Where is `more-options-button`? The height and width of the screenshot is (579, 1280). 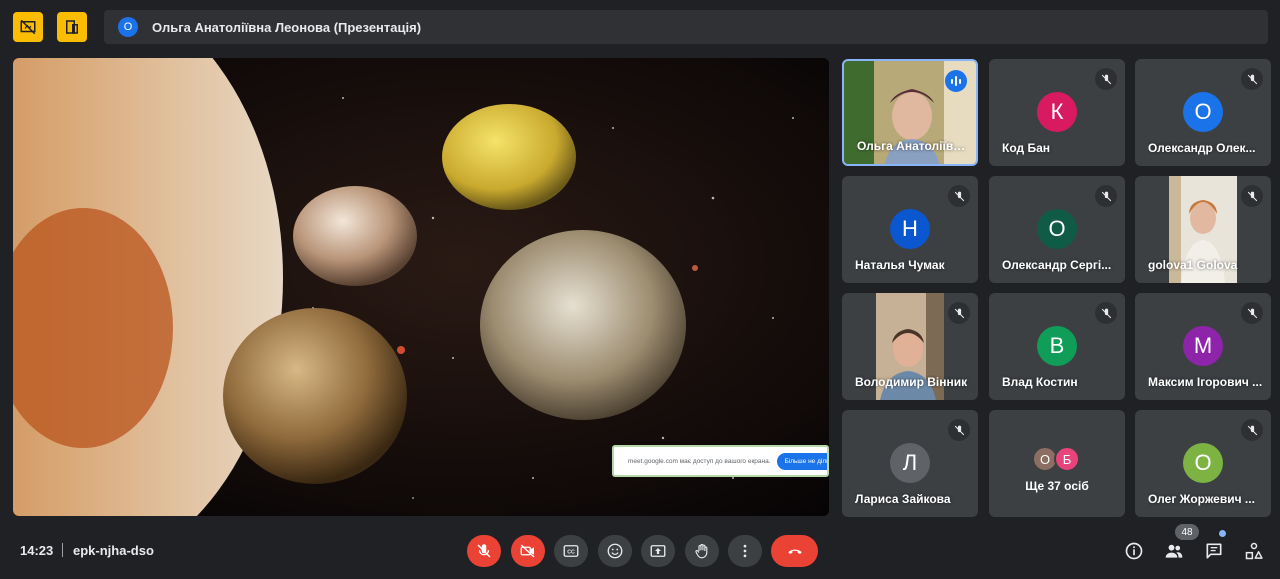
more-options-button is located at coordinates (745, 551).